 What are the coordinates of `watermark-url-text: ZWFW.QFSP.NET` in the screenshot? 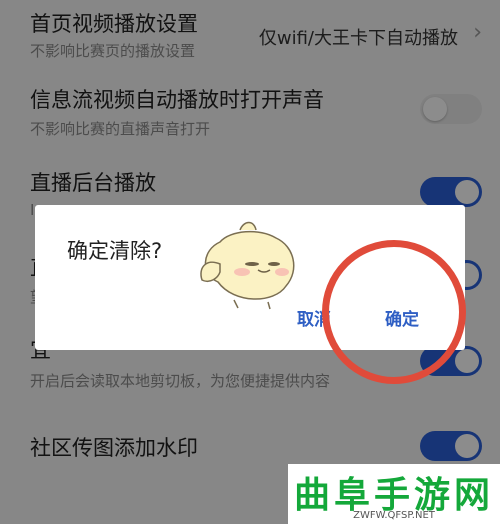 It's located at (394, 515).